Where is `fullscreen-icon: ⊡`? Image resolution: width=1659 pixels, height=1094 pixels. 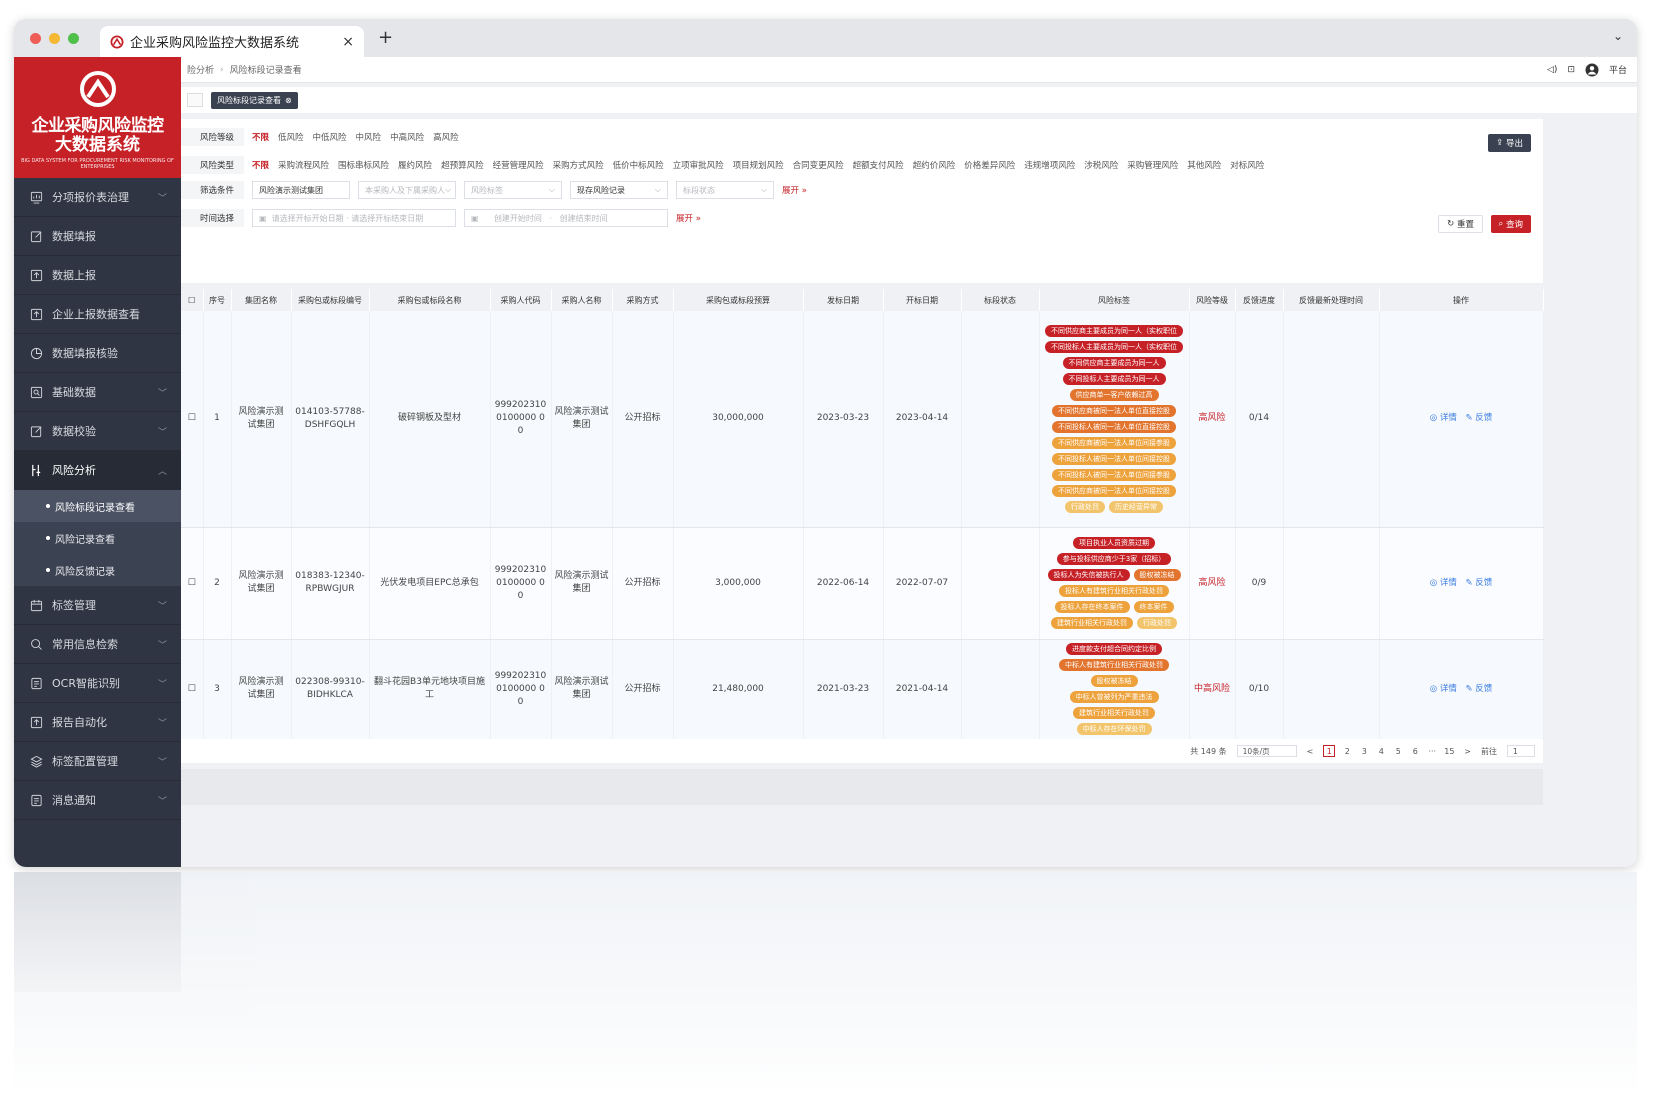
fullscreen-icon: ⊡ is located at coordinates (1571, 70).